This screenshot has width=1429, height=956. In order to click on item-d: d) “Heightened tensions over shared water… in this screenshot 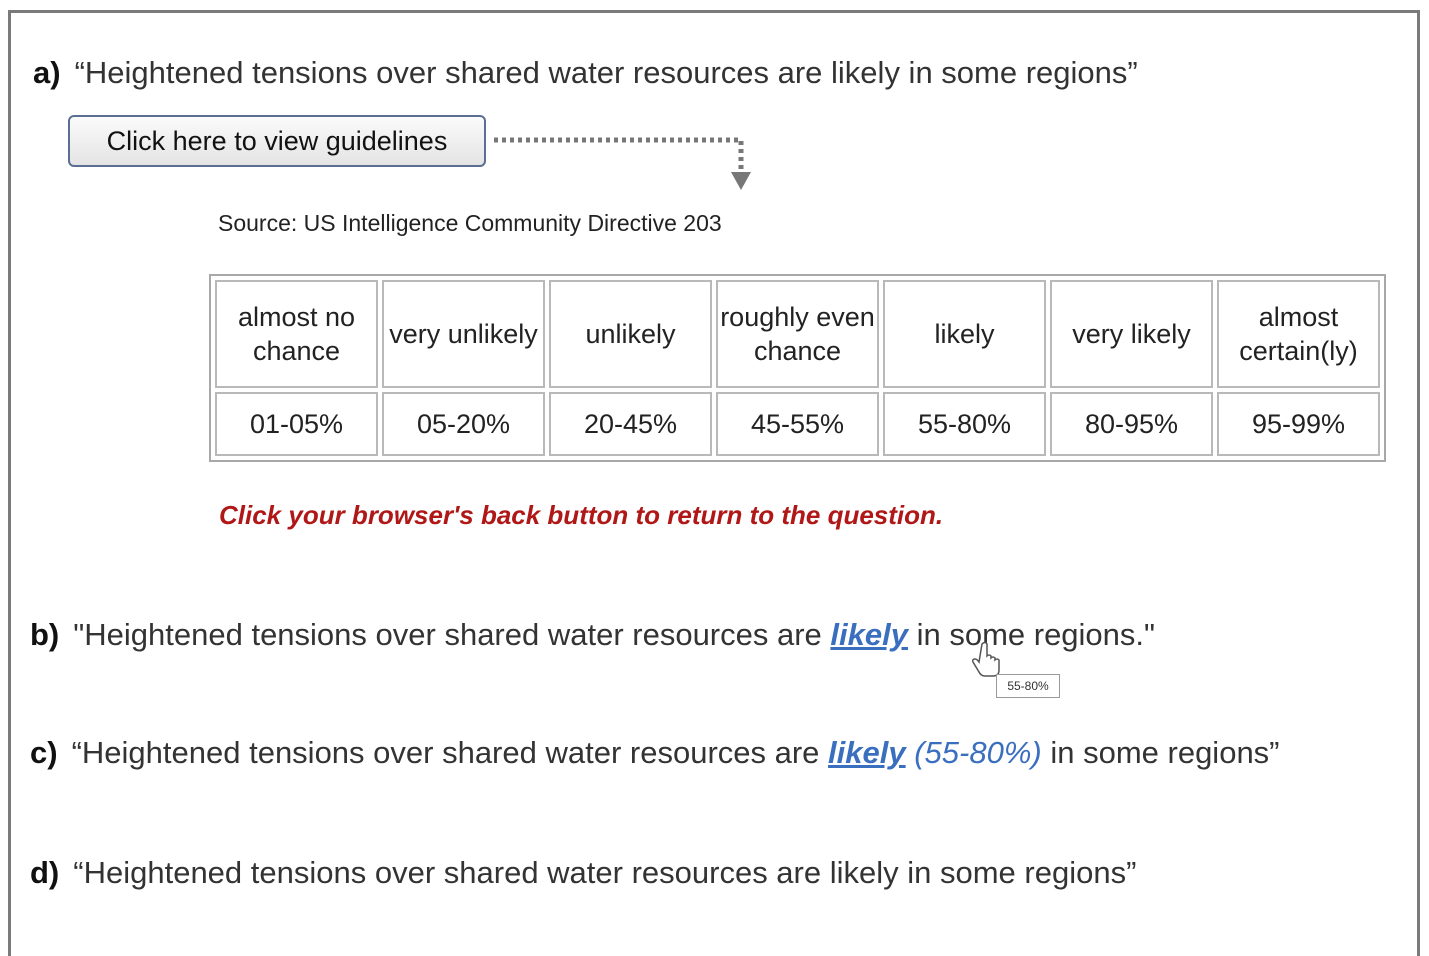, I will do `click(583, 873)`.